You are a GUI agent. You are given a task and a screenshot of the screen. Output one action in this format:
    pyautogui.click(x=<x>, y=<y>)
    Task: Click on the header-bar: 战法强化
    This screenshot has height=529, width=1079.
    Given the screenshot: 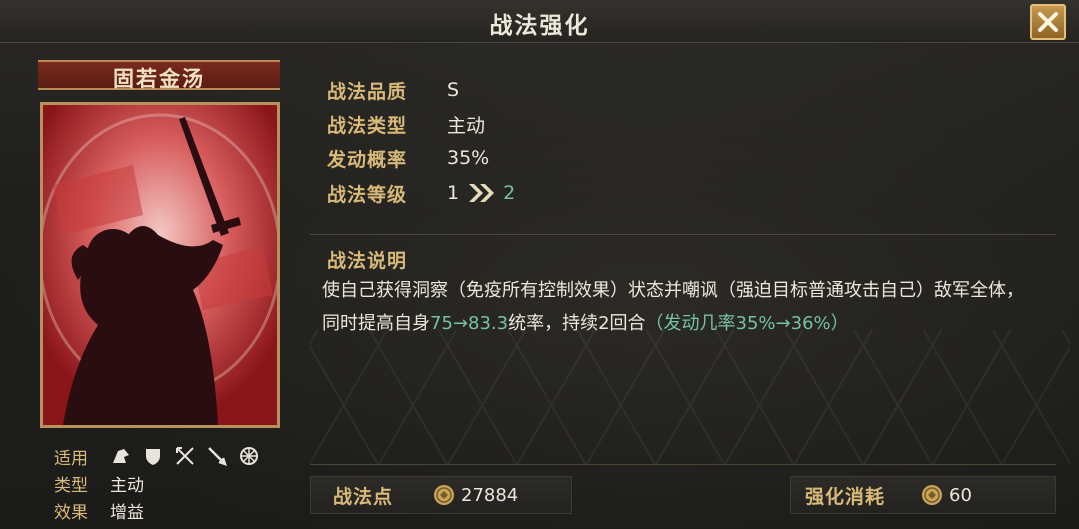 What is the action you would take?
    pyautogui.click(x=539, y=21)
    